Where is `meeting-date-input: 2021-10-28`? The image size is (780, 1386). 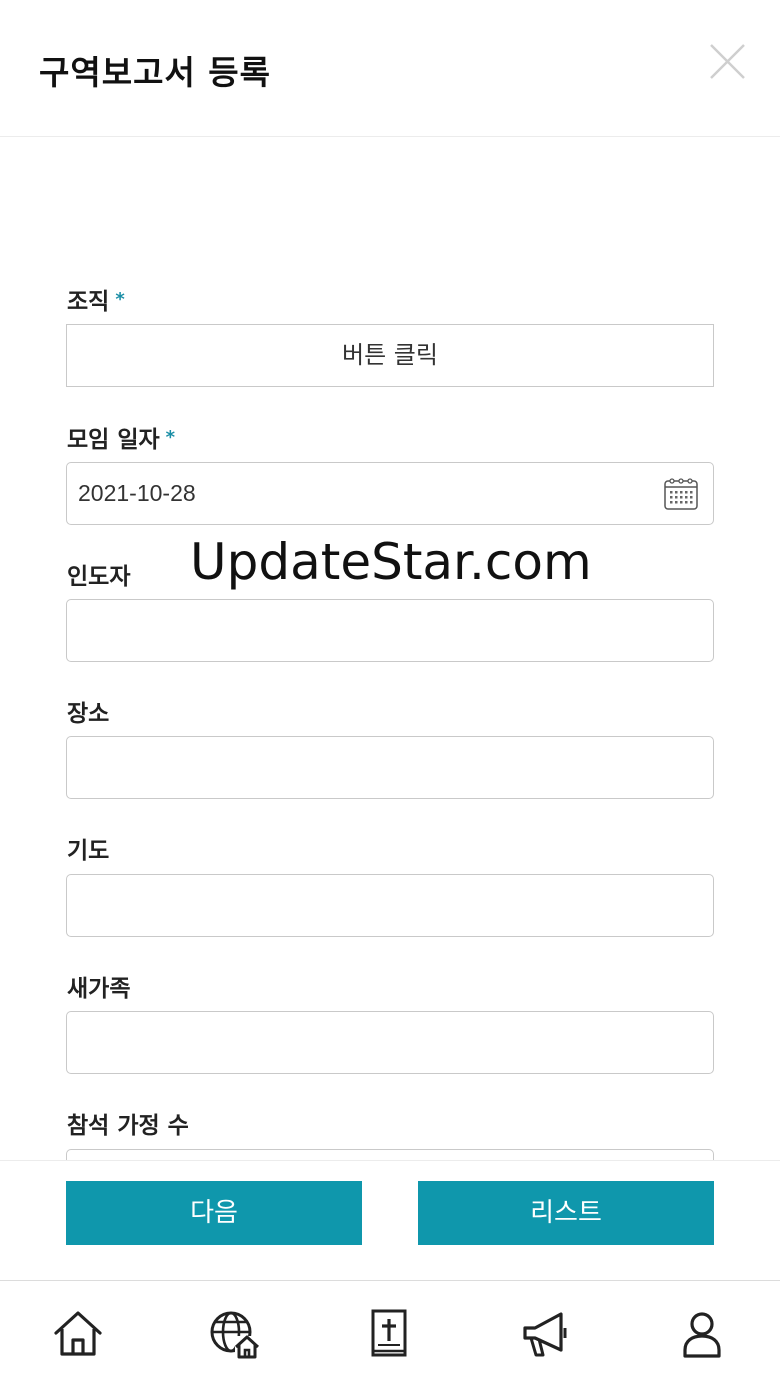
meeting-date-input: 2021-10-28 is located at coordinates (390, 493).